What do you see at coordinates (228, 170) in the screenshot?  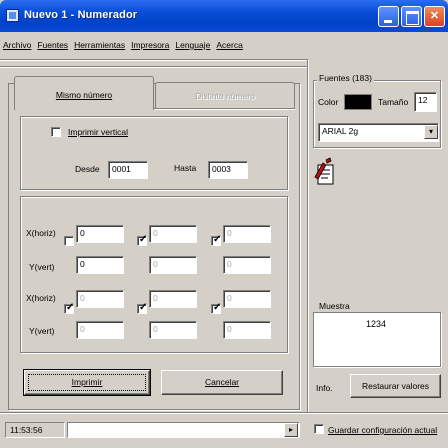 I see `to-input: 0003` at bounding box center [228, 170].